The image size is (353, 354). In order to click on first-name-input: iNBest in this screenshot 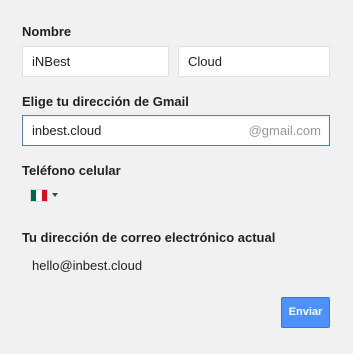, I will do `click(95, 61)`.